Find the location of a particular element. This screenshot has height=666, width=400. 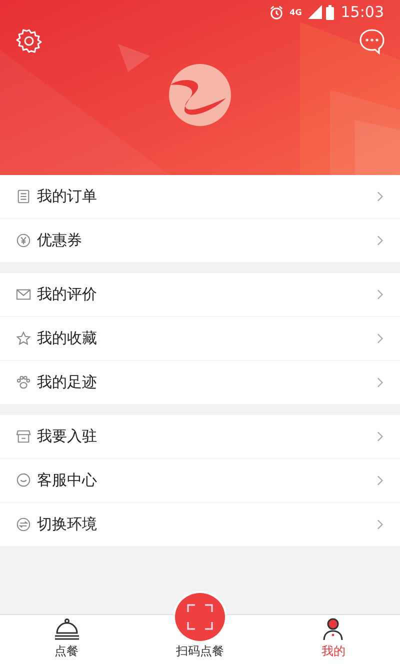

menu-label: 我要入驻 is located at coordinates (67, 436).